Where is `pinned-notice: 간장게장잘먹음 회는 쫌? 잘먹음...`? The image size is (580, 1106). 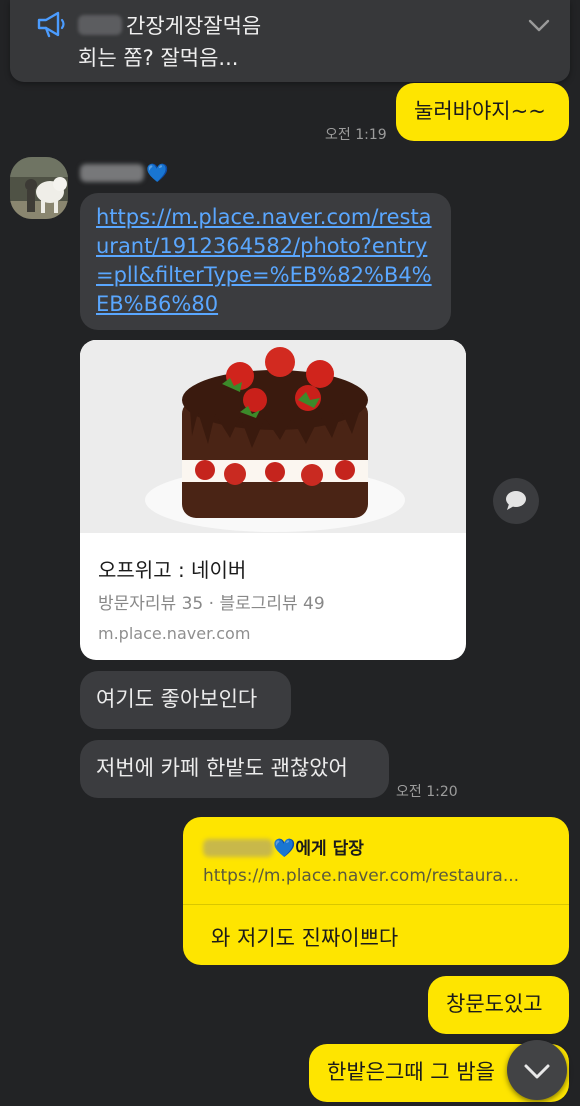 pinned-notice: 간장게장잘먹음 회는 쫌? 잘먹음... is located at coordinates (290, 41).